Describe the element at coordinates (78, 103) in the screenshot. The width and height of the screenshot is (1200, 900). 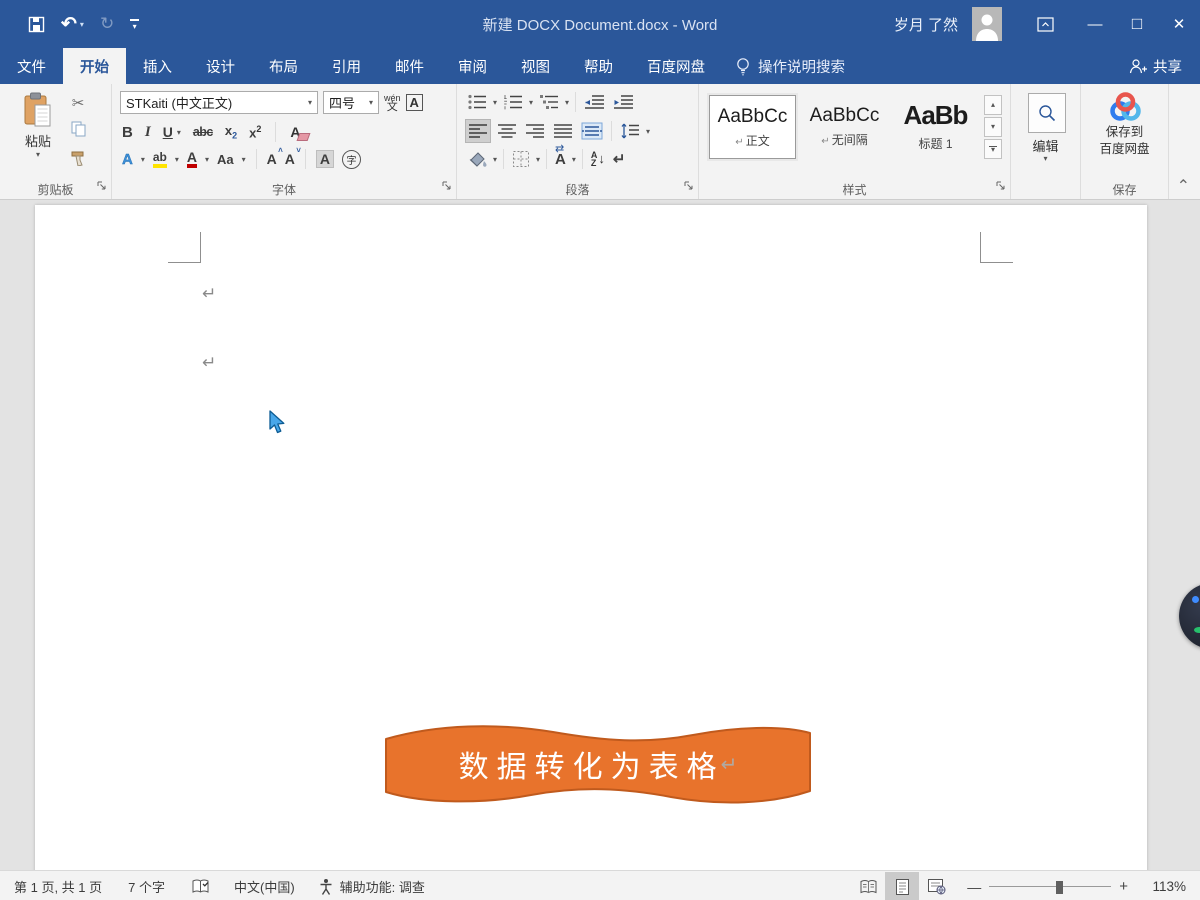
I see `cut-button: ✂` at that location.